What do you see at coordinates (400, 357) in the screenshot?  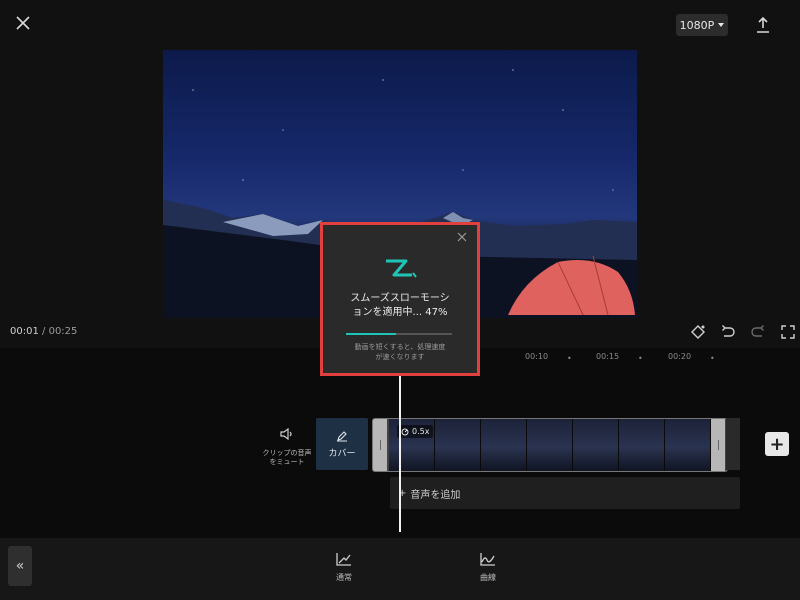 I see `hint-line: が速くなります` at bounding box center [400, 357].